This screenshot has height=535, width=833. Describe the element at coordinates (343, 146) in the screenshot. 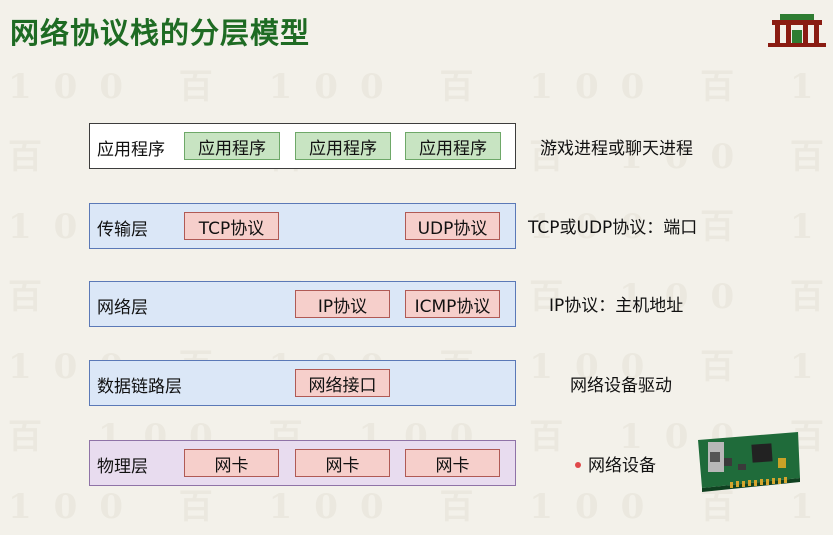

I see `app-box-2: 应用程序` at that location.